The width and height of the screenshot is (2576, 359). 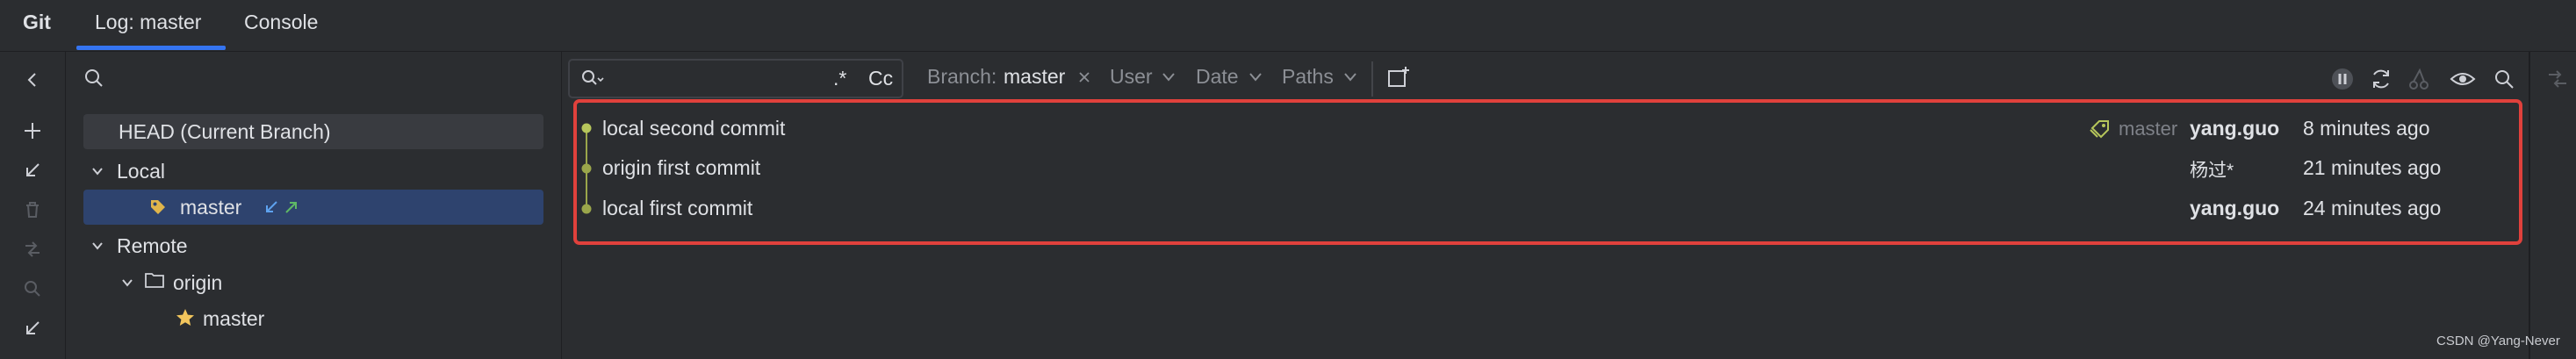 What do you see at coordinates (211, 207) in the screenshot?
I see `local-master-label: master` at bounding box center [211, 207].